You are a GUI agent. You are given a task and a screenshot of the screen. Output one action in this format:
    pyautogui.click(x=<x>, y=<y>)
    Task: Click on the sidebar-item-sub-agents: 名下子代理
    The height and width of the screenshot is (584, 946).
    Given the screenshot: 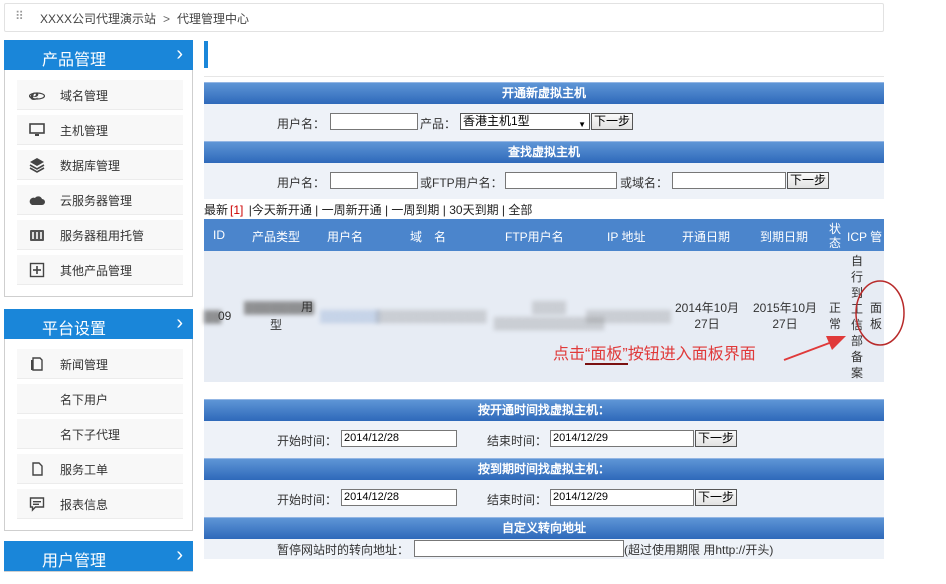 What is the action you would take?
    pyautogui.click(x=100, y=434)
    